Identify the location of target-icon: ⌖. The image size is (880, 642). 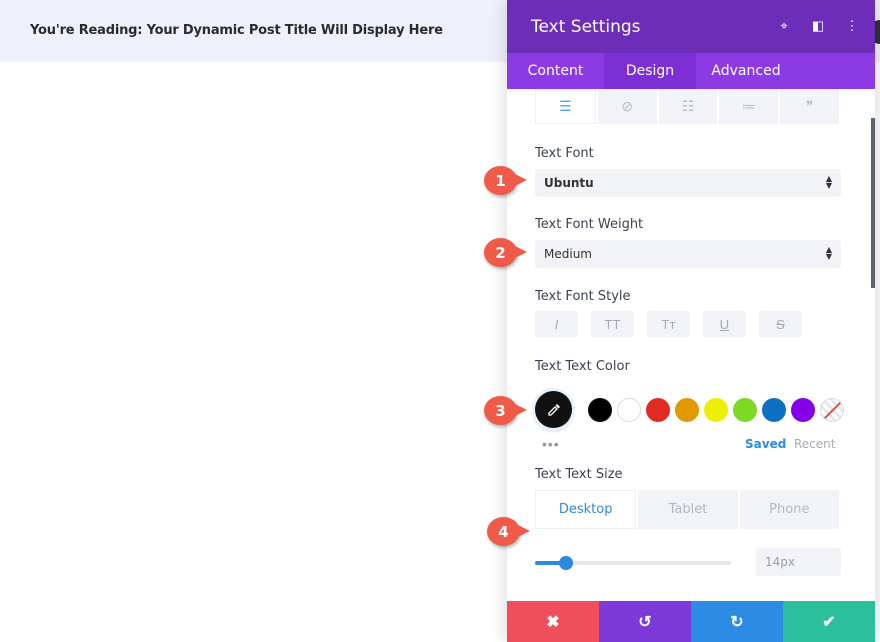
(784, 26).